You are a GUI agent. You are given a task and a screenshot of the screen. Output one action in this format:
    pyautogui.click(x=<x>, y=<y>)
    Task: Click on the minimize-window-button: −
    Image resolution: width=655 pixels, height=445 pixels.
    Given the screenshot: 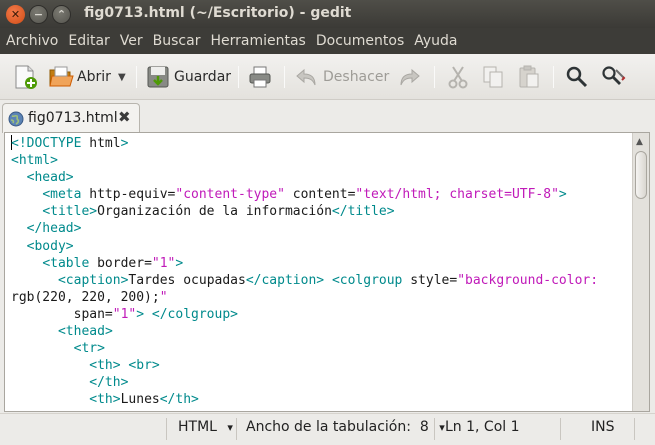 What is the action you would take?
    pyautogui.click(x=38, y=14)
    